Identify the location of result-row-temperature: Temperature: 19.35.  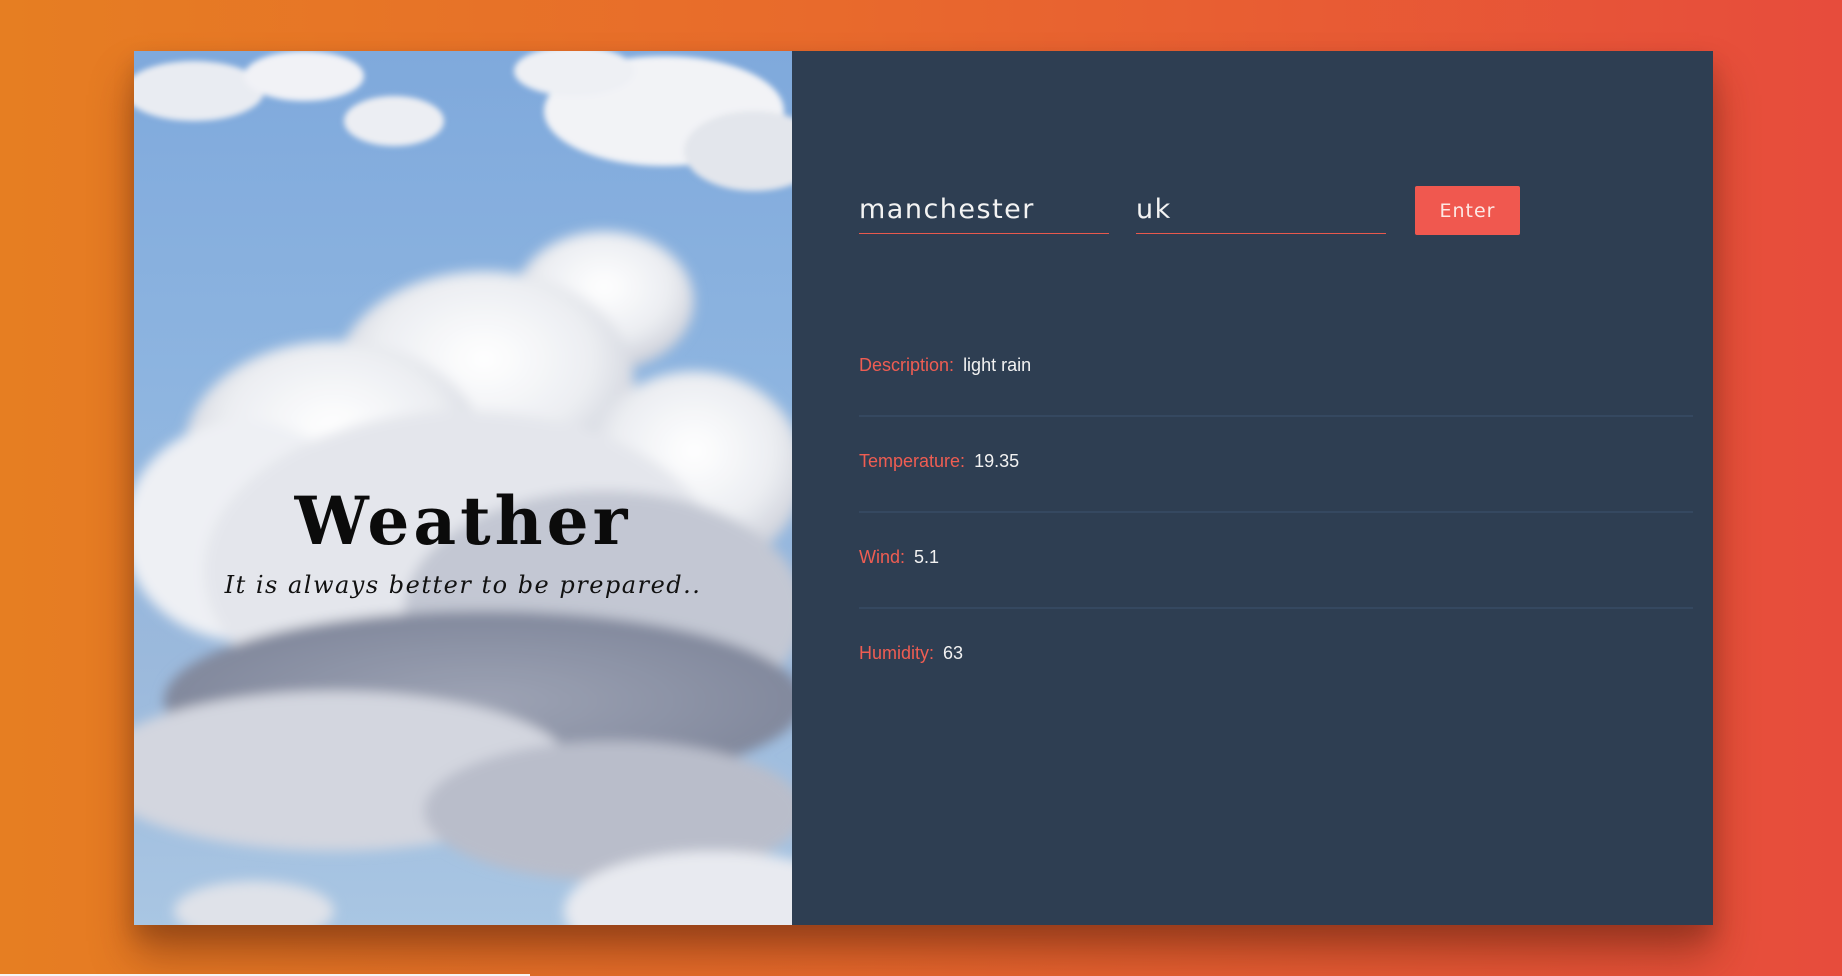
(1276, 465).